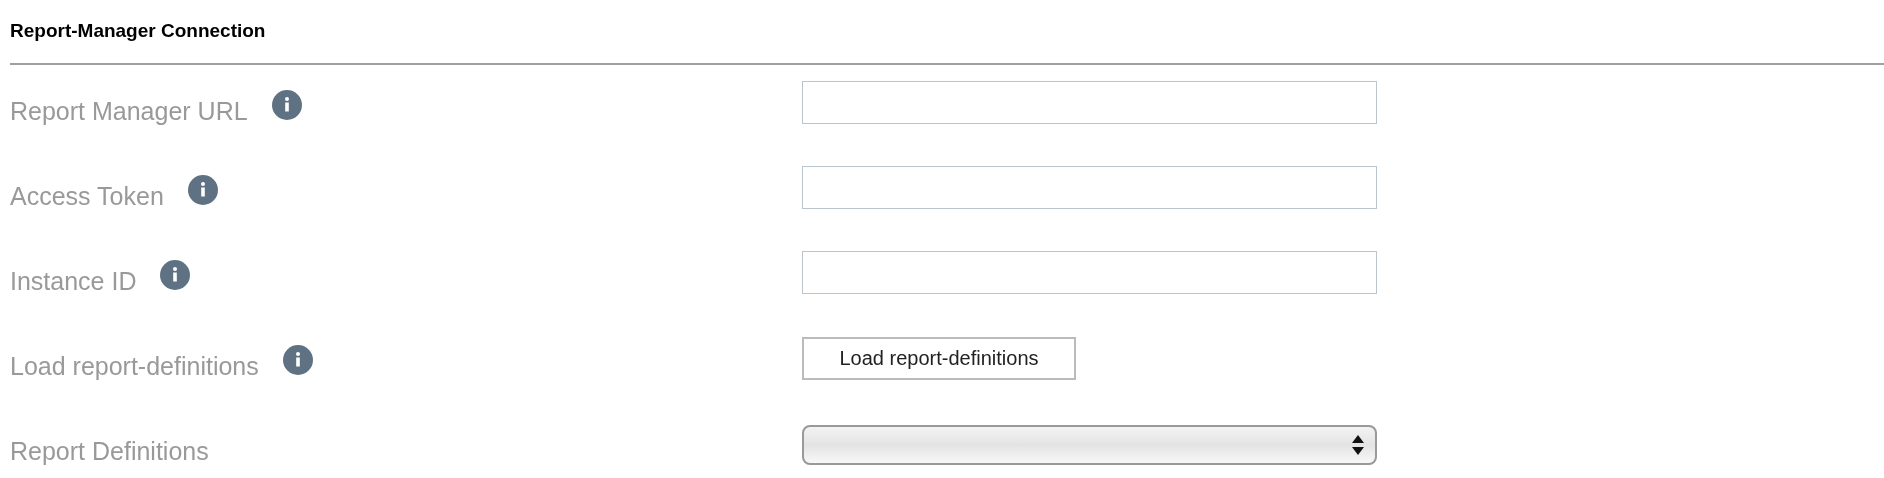 The width and height of the screenshot is (1884, 478). Describe the element at coordinates (1089, 444) in the screenshot. I see `dropdown-select` at that location.